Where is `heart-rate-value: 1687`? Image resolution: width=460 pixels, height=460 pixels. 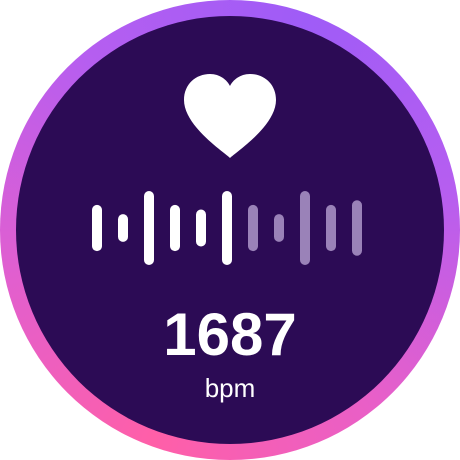
heart-rate-value: 1687 is located at coordinates (230, 334).